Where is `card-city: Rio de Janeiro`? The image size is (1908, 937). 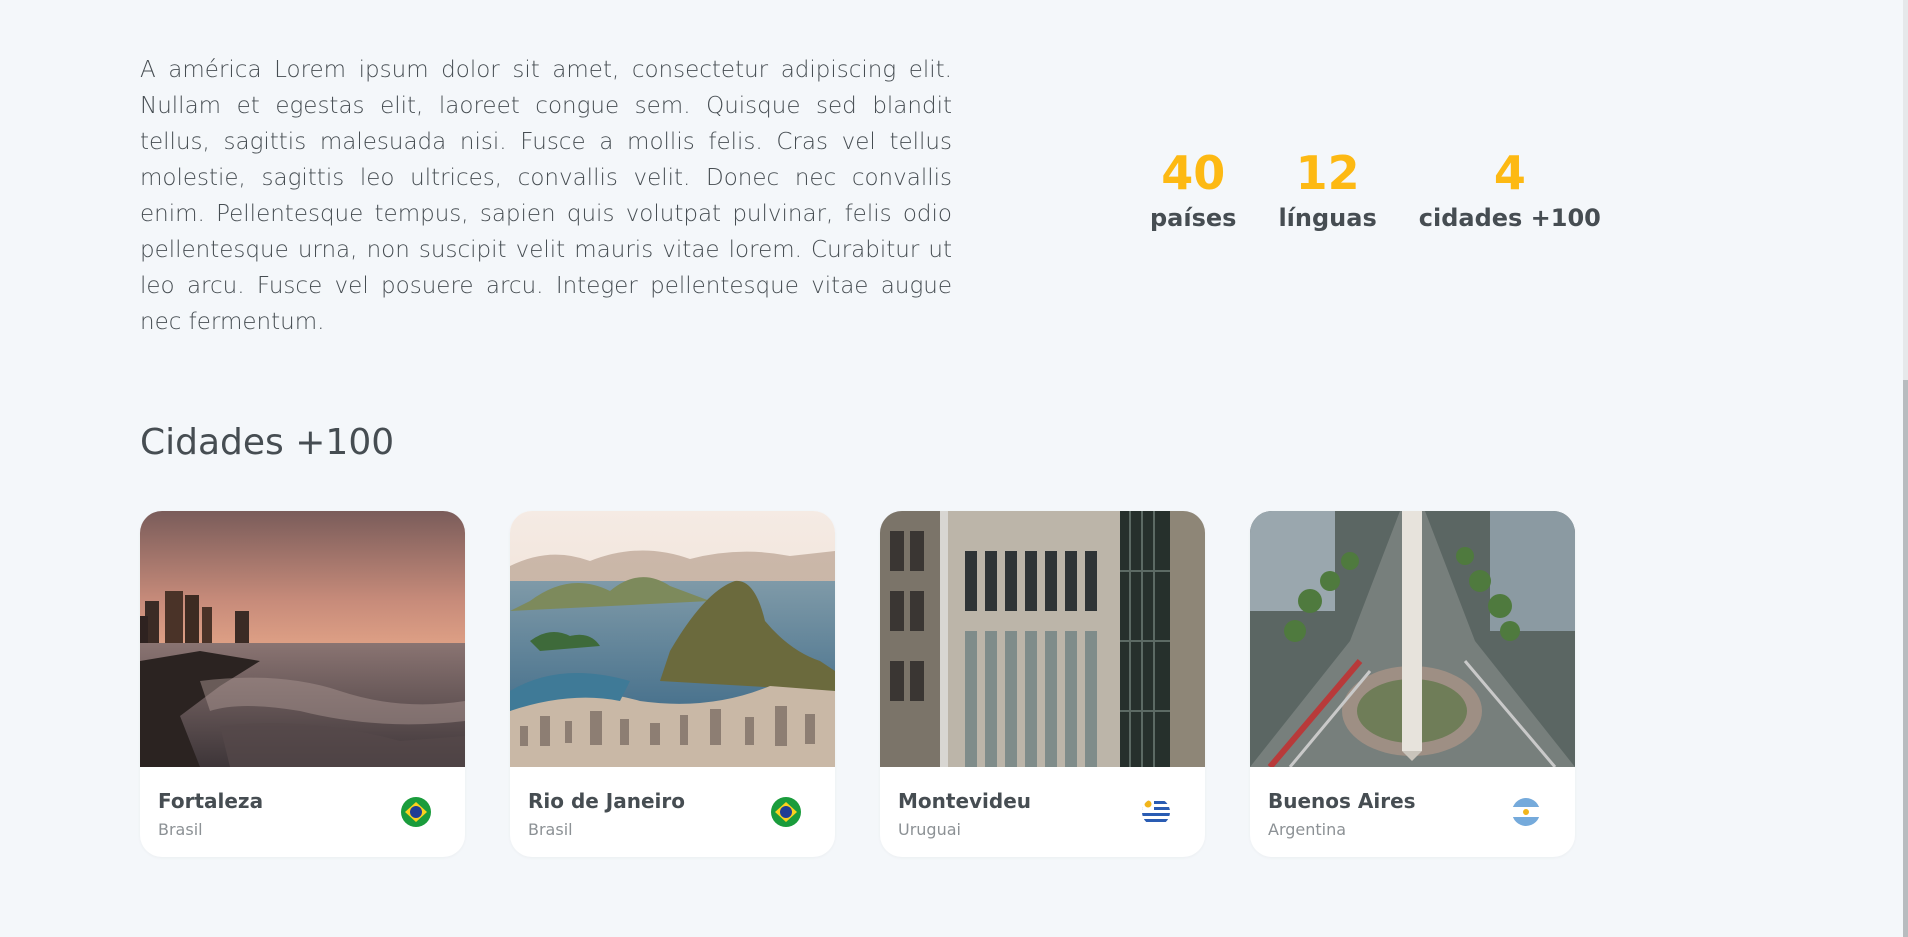
card-city: Rio de Janeiro is located at coordinates (607, 801).